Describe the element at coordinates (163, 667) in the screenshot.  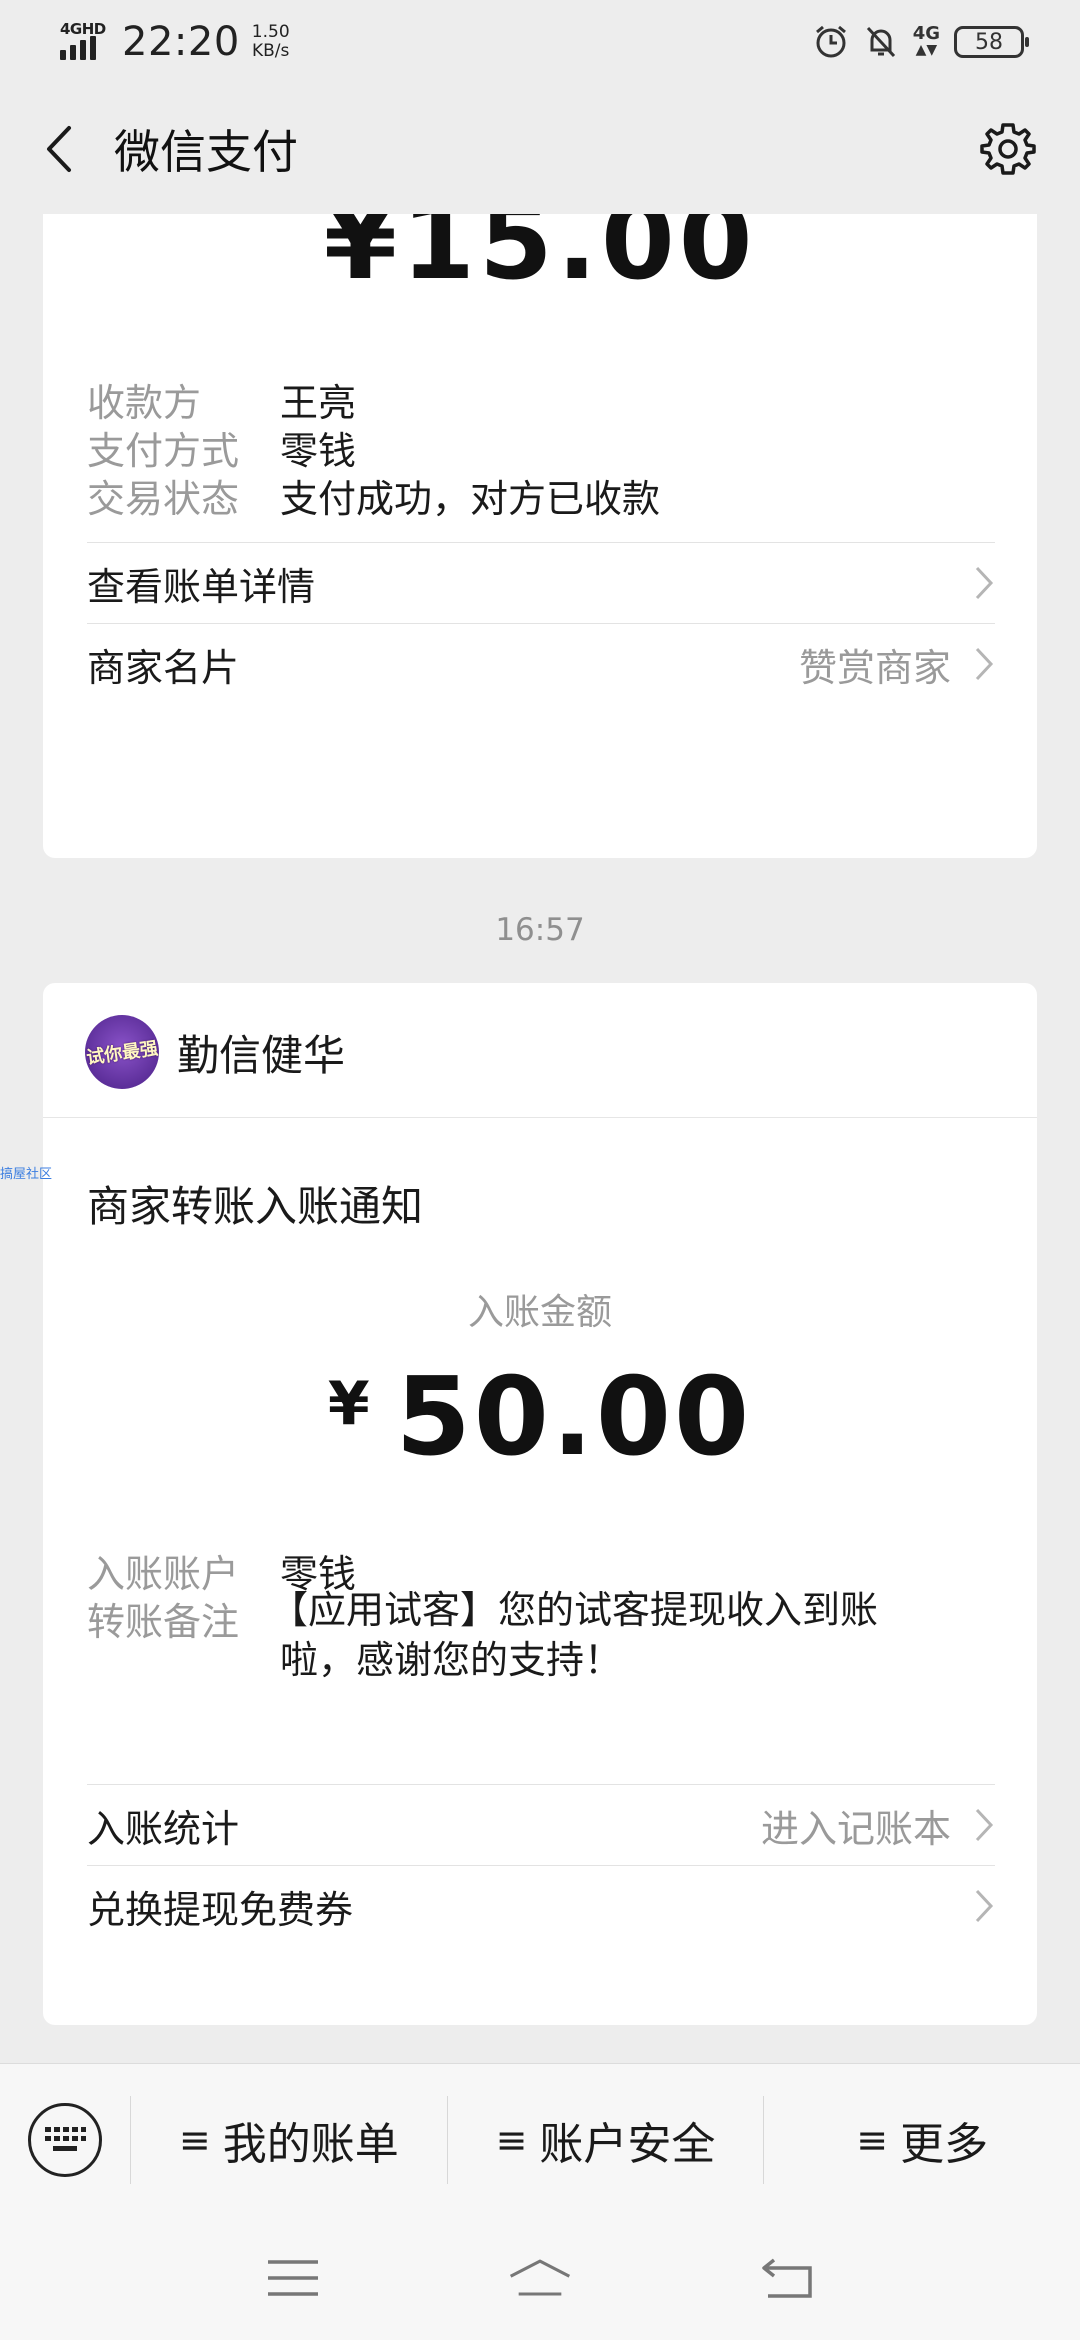
I see `link-label: 商家名片` at that location.